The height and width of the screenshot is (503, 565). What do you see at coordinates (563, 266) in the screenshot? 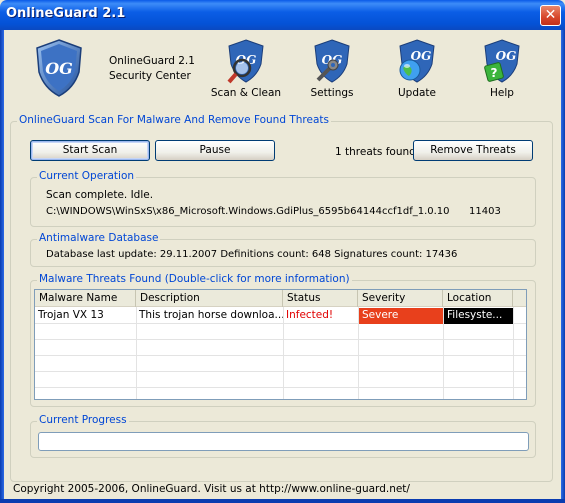
I see `window-border-right` at bounding box center [563, 266].